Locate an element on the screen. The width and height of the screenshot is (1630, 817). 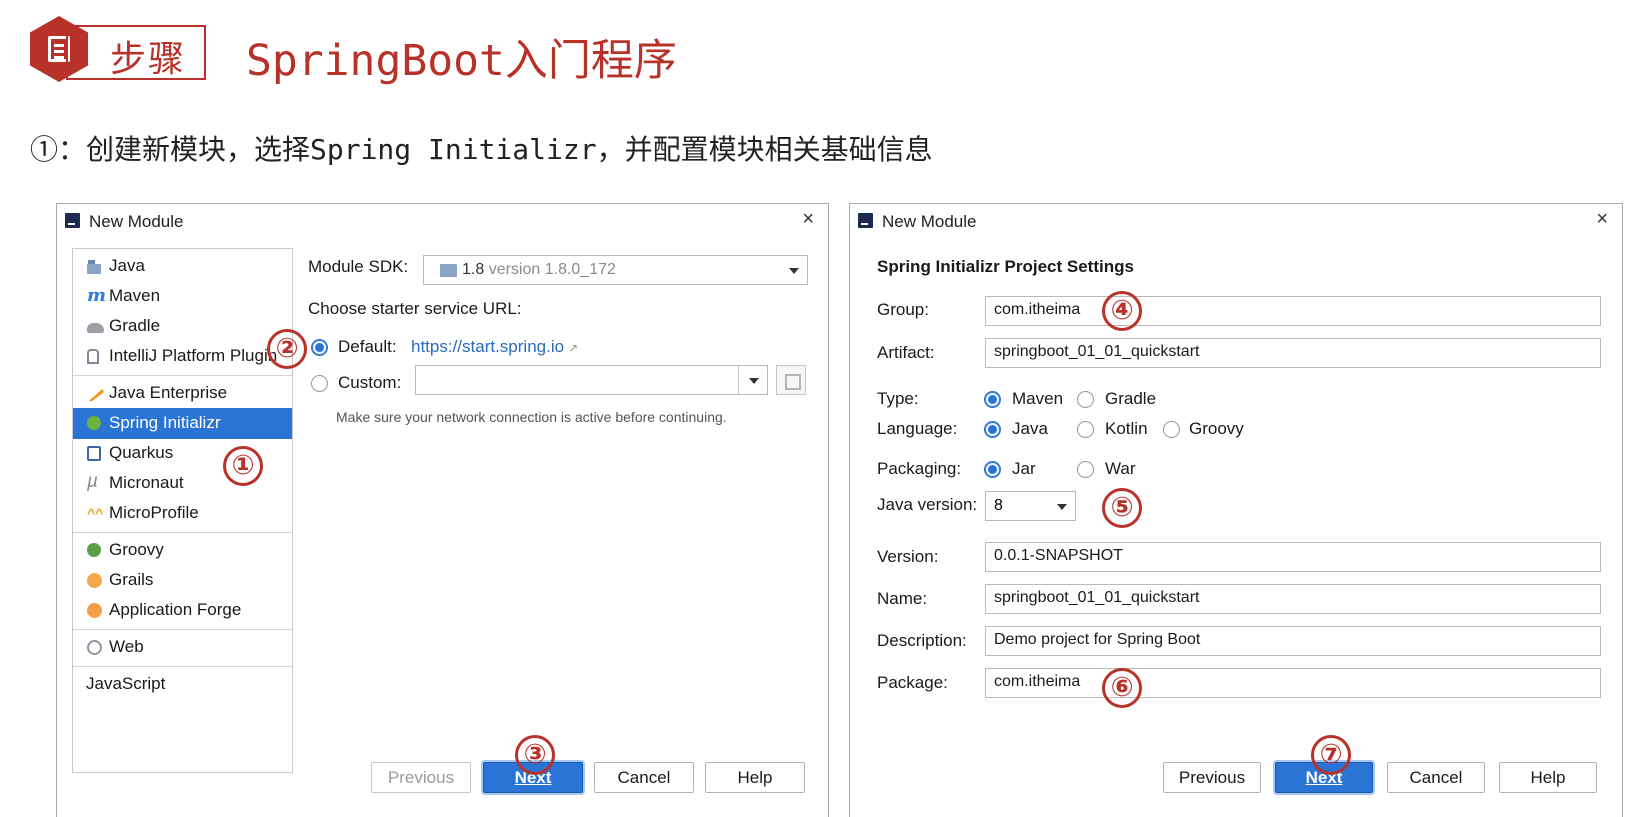
custom-url-action-button is located at coordinates (791, 380).